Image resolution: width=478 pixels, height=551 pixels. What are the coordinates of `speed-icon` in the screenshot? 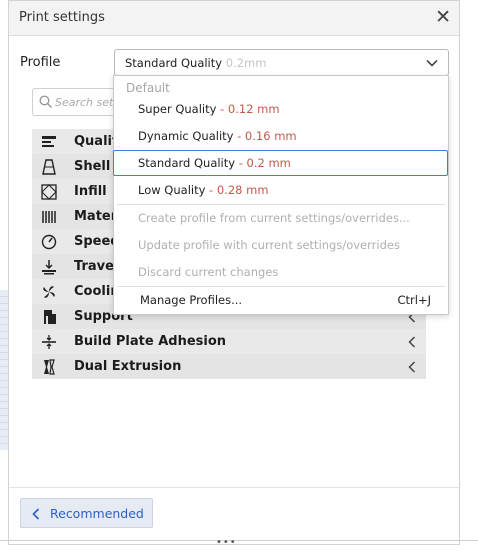 It's located at (49, 242).